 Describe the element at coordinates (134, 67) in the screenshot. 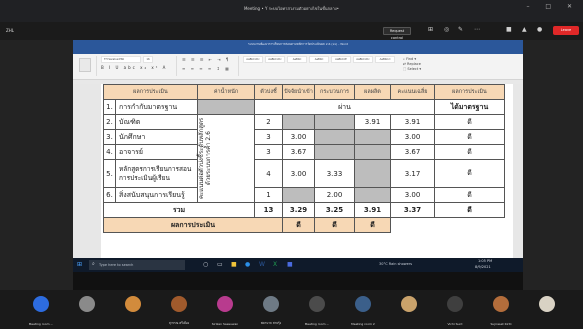

I see `format-buttons: B I U abc x₂ x² A` at that location.